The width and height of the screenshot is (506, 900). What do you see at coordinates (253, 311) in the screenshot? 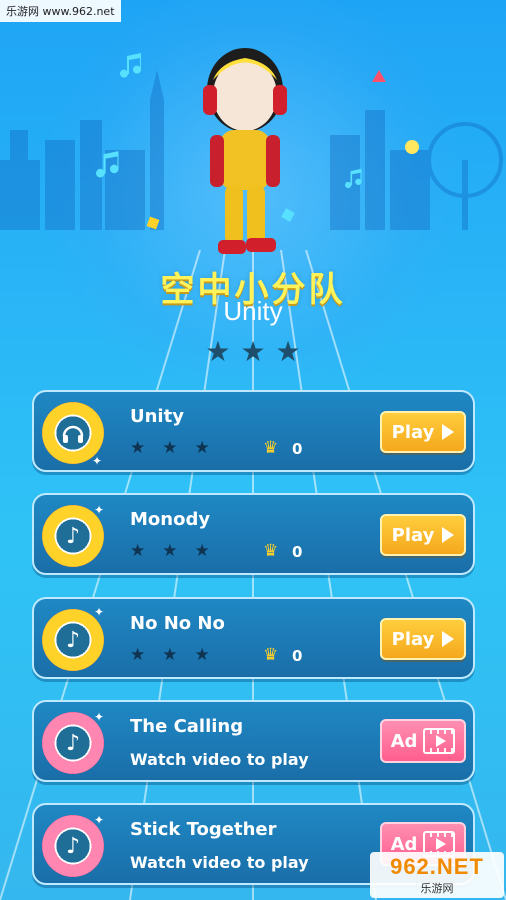
I see `current-song-name: Unity` at bounding box center [253, 311].